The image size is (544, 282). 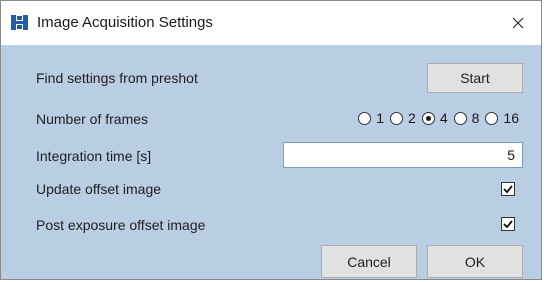 What do you see at coordinates (412, 118) in the screenshot?
I see `radio-label: 2` at bounding box center [412, 118].